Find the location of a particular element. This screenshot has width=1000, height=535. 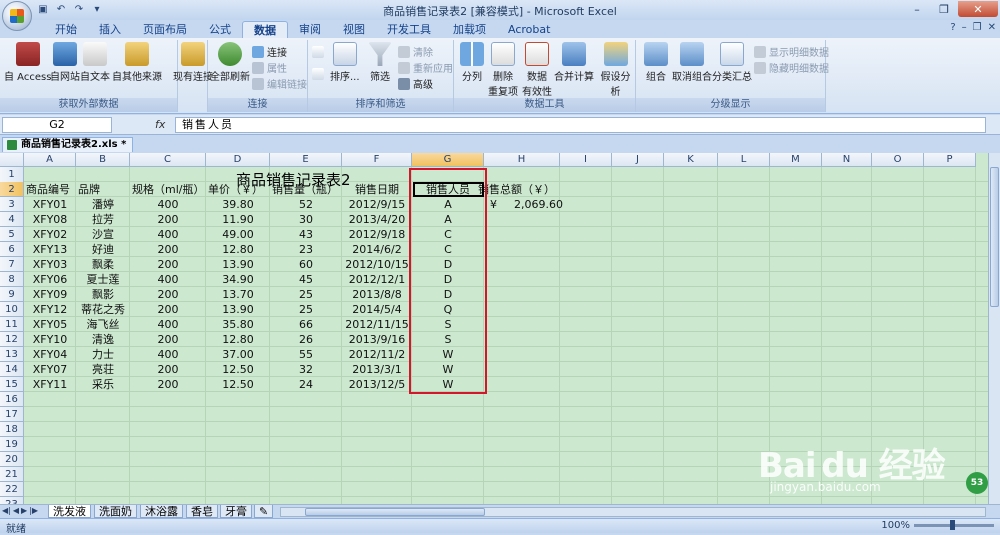

row-header: 9 is located at coordinates (12, 294).